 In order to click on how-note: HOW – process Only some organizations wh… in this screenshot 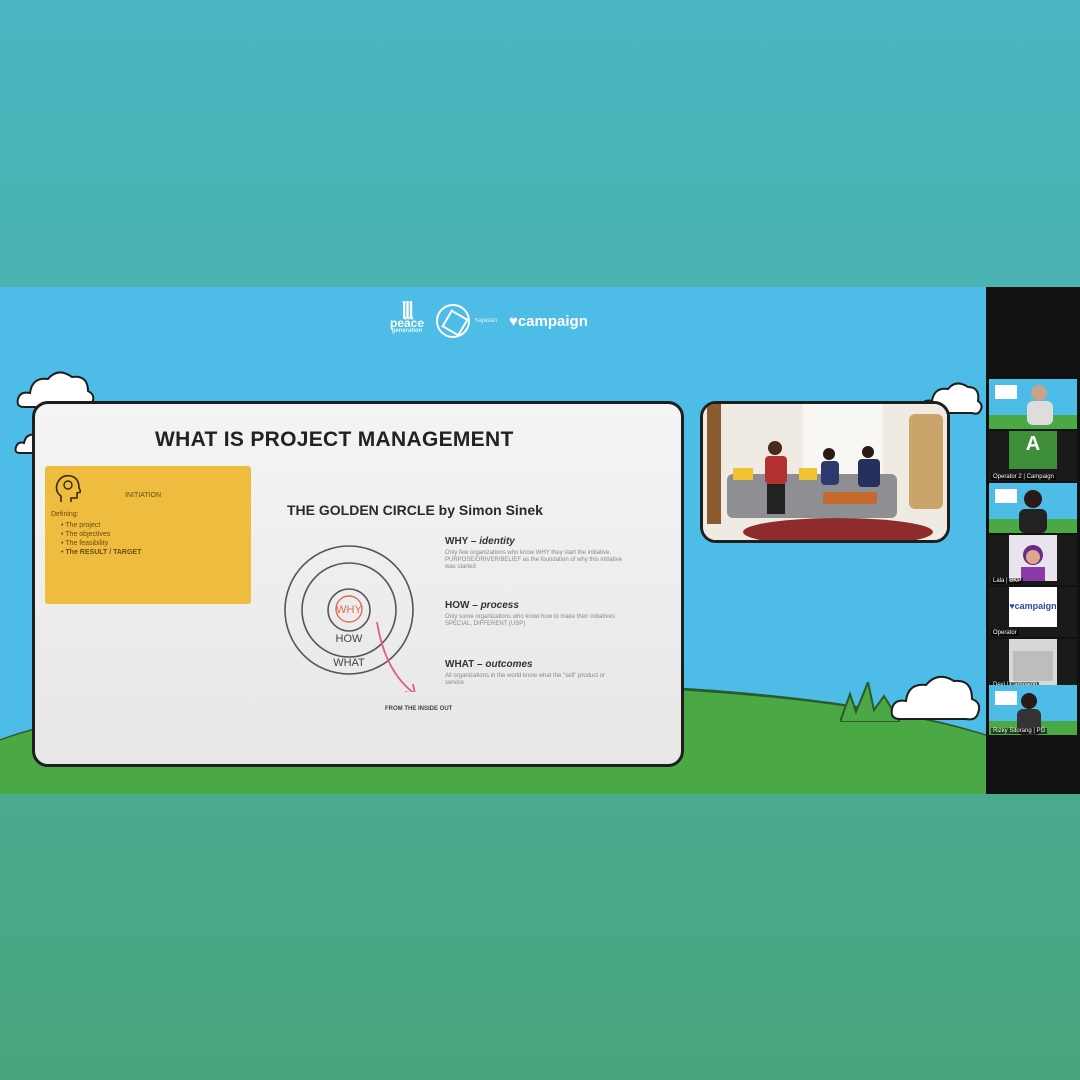, I will do `click(530, 613)`.